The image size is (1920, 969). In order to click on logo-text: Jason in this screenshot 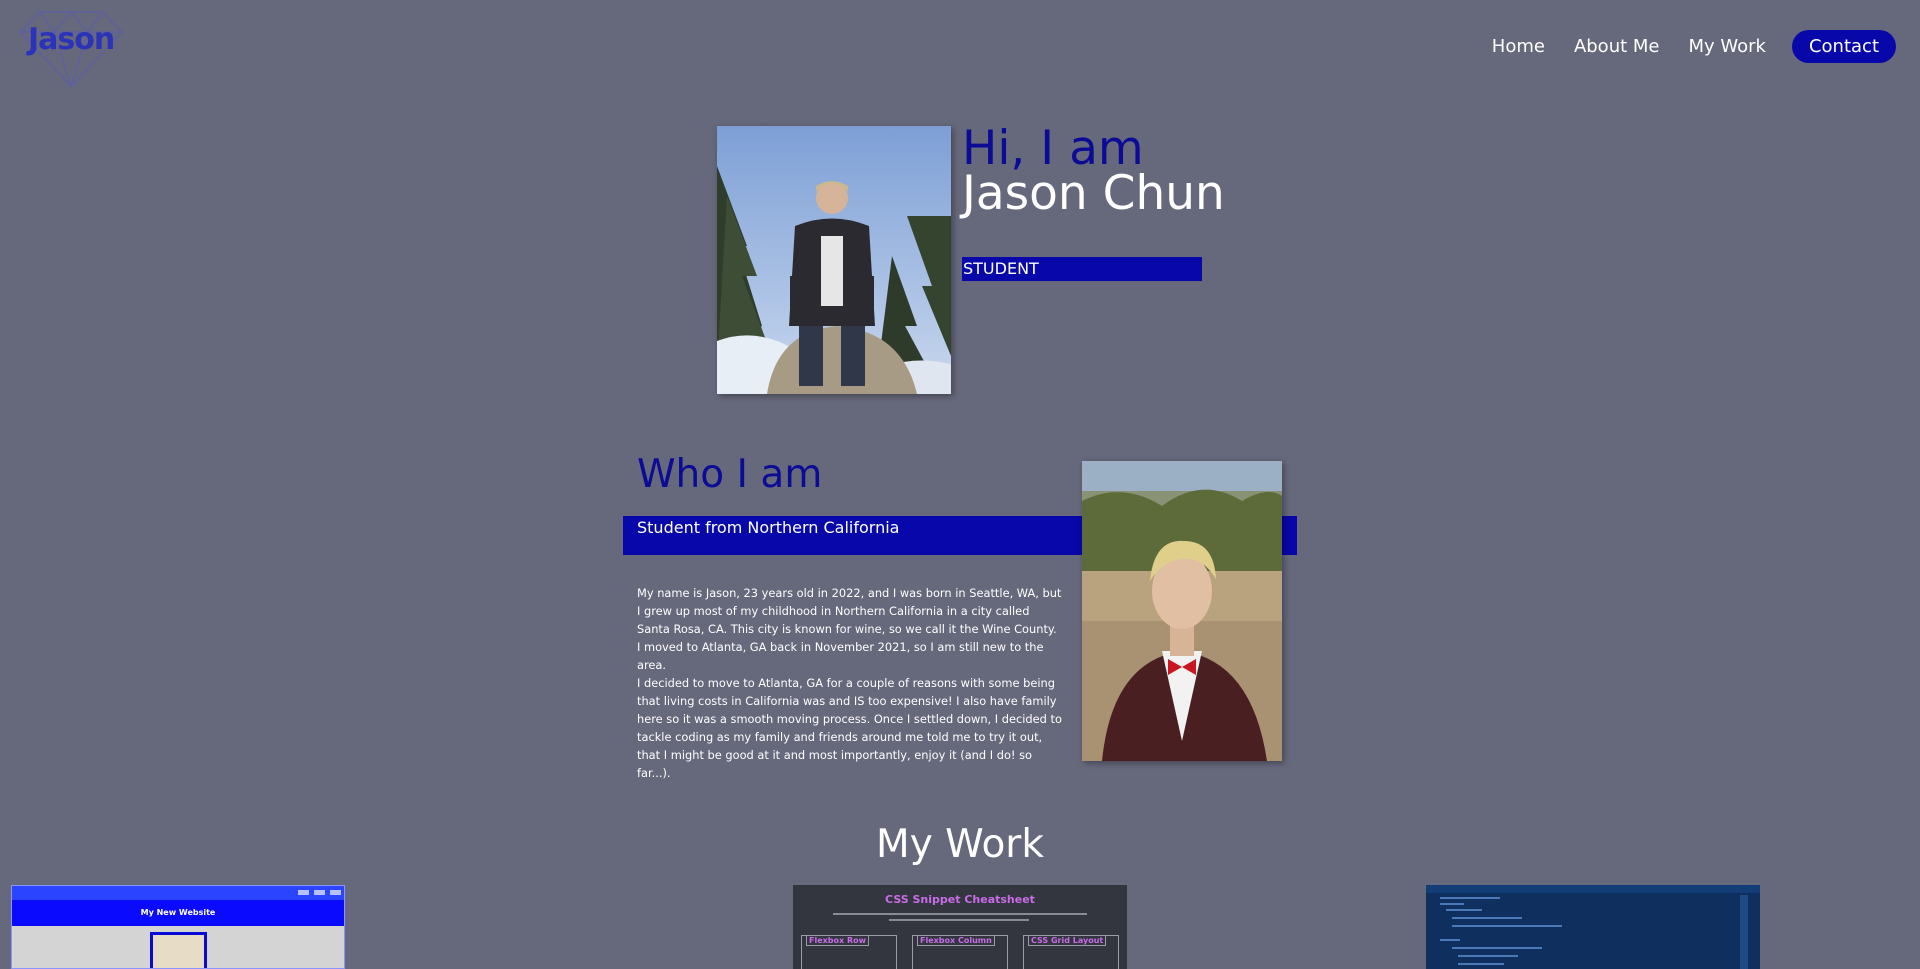, I will do `click(71, 39)`.